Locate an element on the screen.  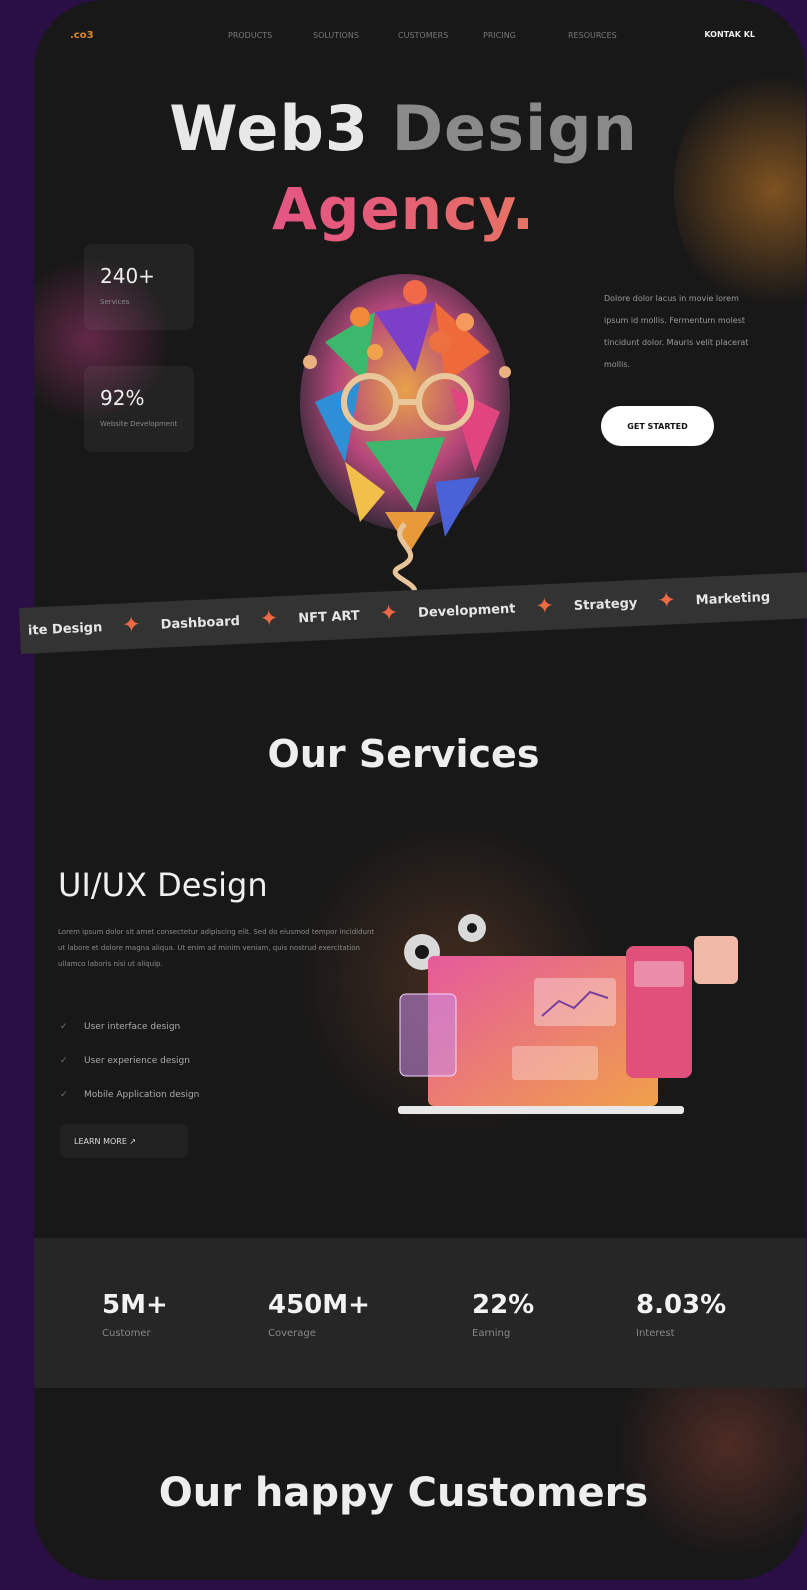
feature-label: User interface design is located at coordinates (132, 1027).